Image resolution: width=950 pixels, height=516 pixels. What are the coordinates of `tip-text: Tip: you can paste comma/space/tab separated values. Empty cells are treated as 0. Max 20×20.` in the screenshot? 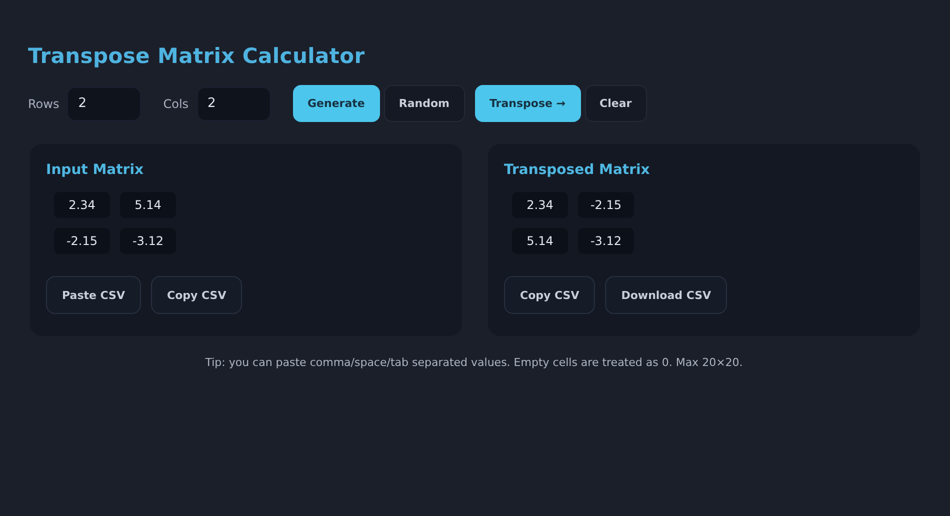 It's located at (474, 362).